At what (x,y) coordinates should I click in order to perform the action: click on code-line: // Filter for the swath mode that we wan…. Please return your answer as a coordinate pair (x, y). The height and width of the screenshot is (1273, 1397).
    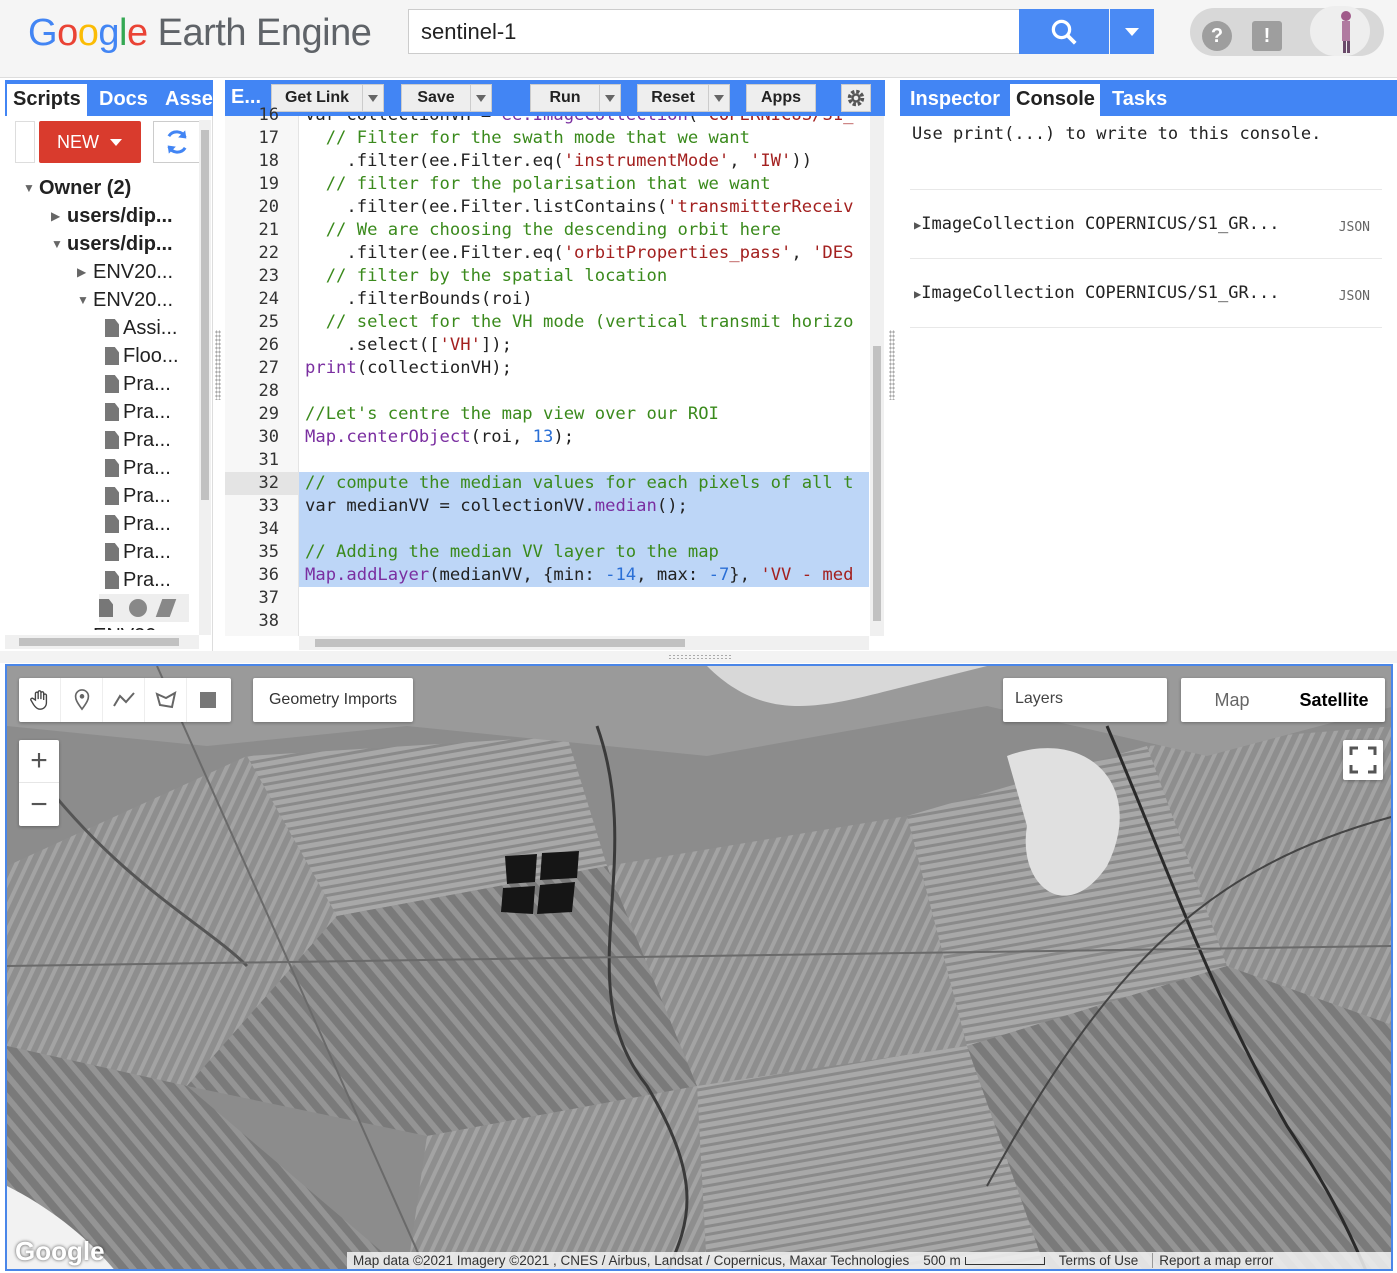
    Looking at the image, I should click on (584, 138).